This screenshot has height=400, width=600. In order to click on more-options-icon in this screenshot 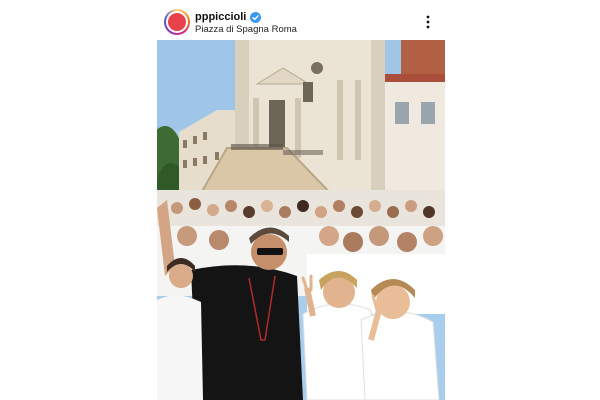, I will do `click(428, 22)`.